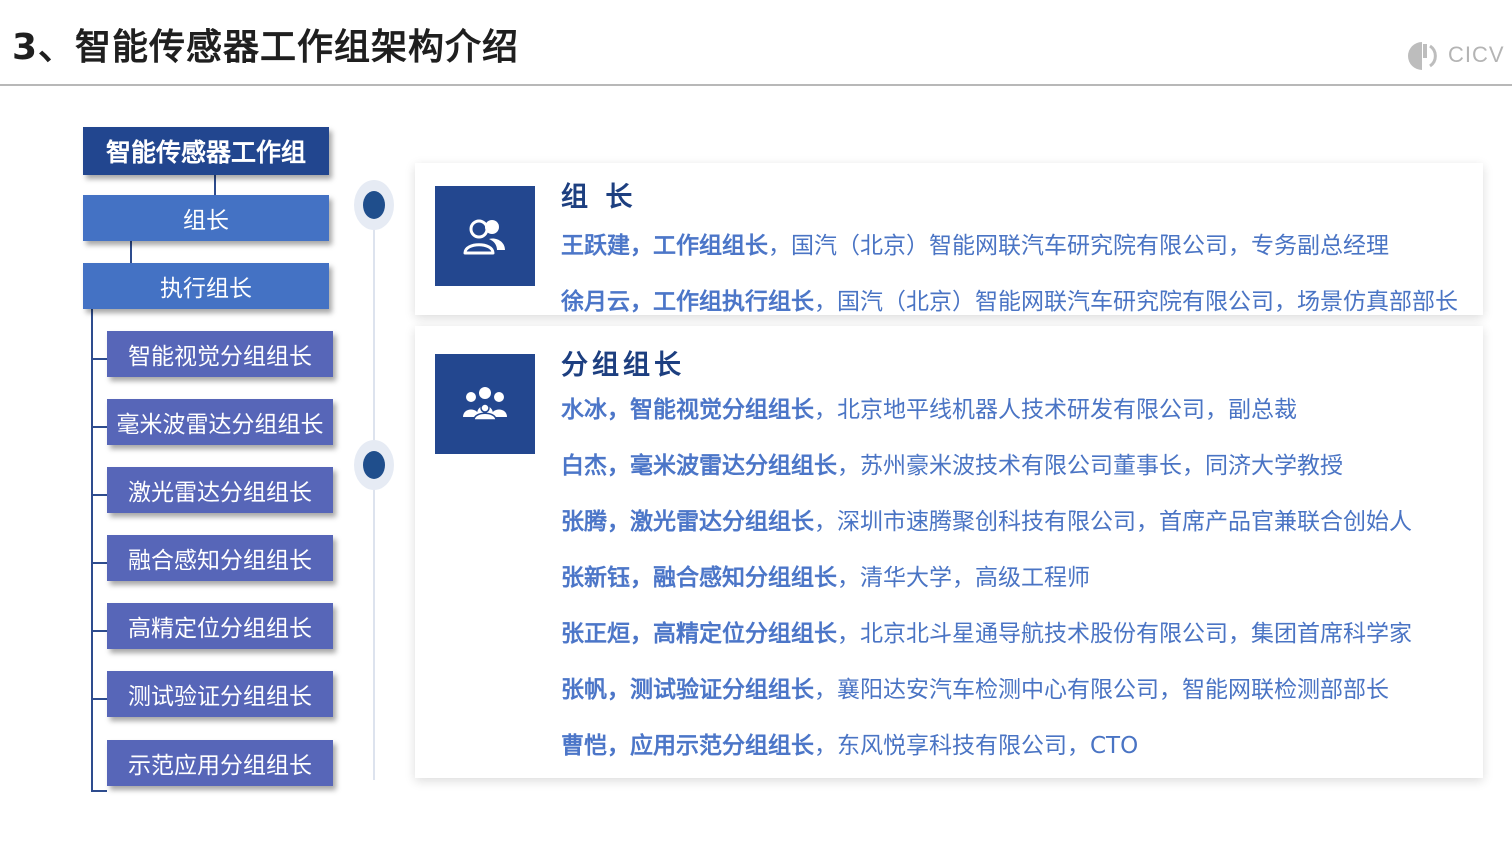  Describe the element at coordinates (1078, 246) in the screenshot. I see `leader-detail: ，国汽（北京）智能网联汽车研究院有限公司，专务副总经理` at that location.